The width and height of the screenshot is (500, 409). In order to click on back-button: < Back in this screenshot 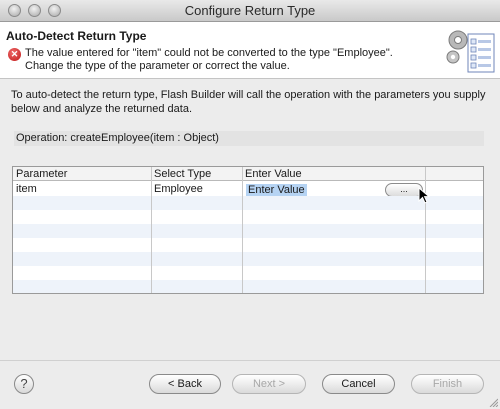, I will do `click(185, 384)`.